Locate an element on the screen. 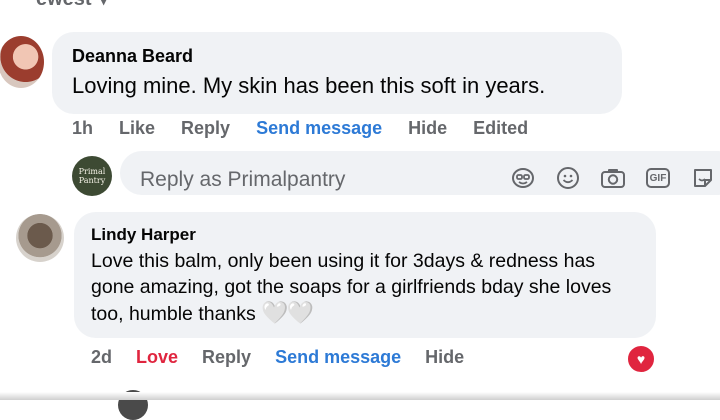  emoji-icon is located at coordinates (568, 178).